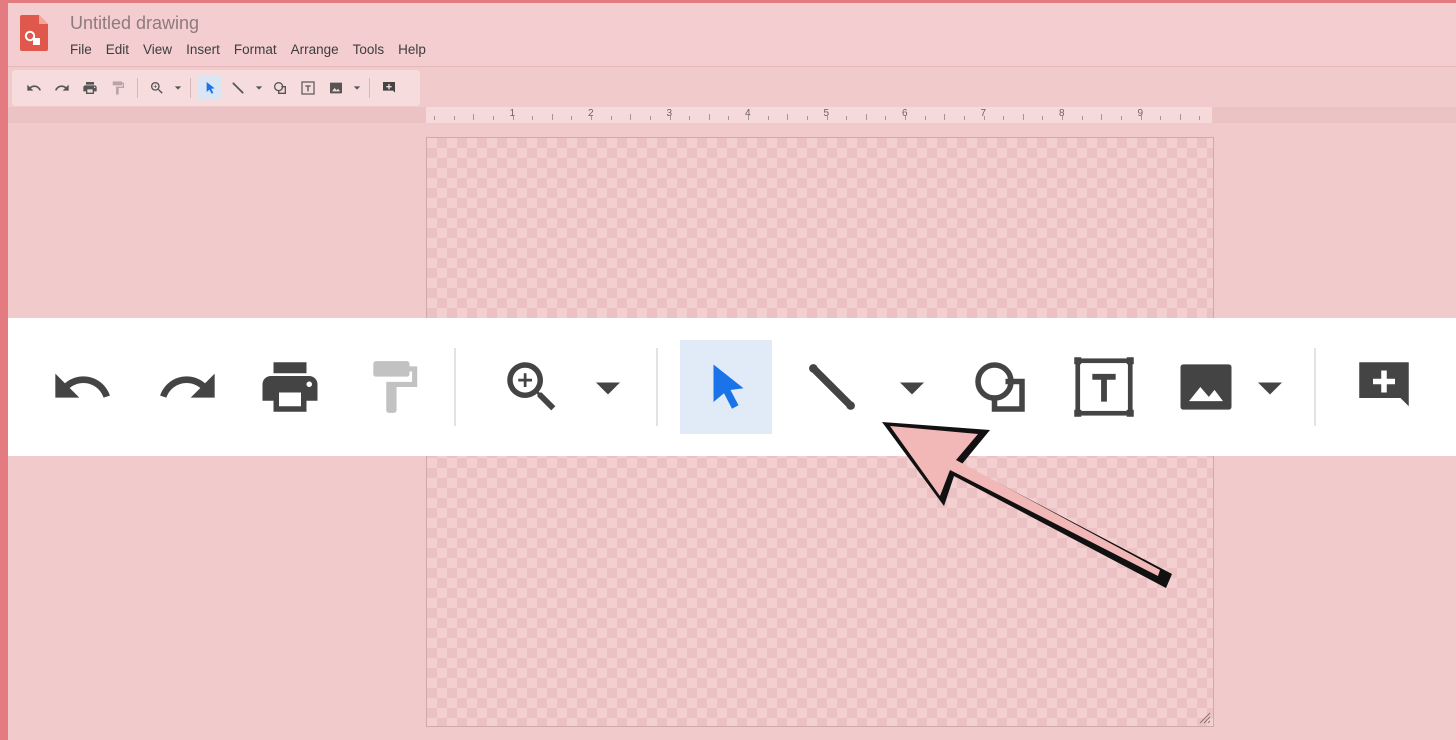 The height and width of the screenshot is (740, 1456). Describe the element at coordinates (82, 387) in the screenshot. I see `zoomed-undo-button` at that location.